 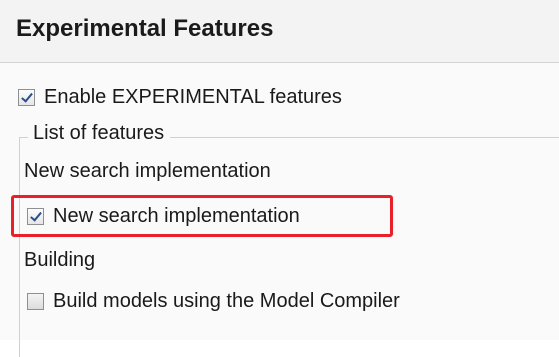 I want to click on new-search-implementation-checkbox: New search implementation, so click(x=163, y=216).